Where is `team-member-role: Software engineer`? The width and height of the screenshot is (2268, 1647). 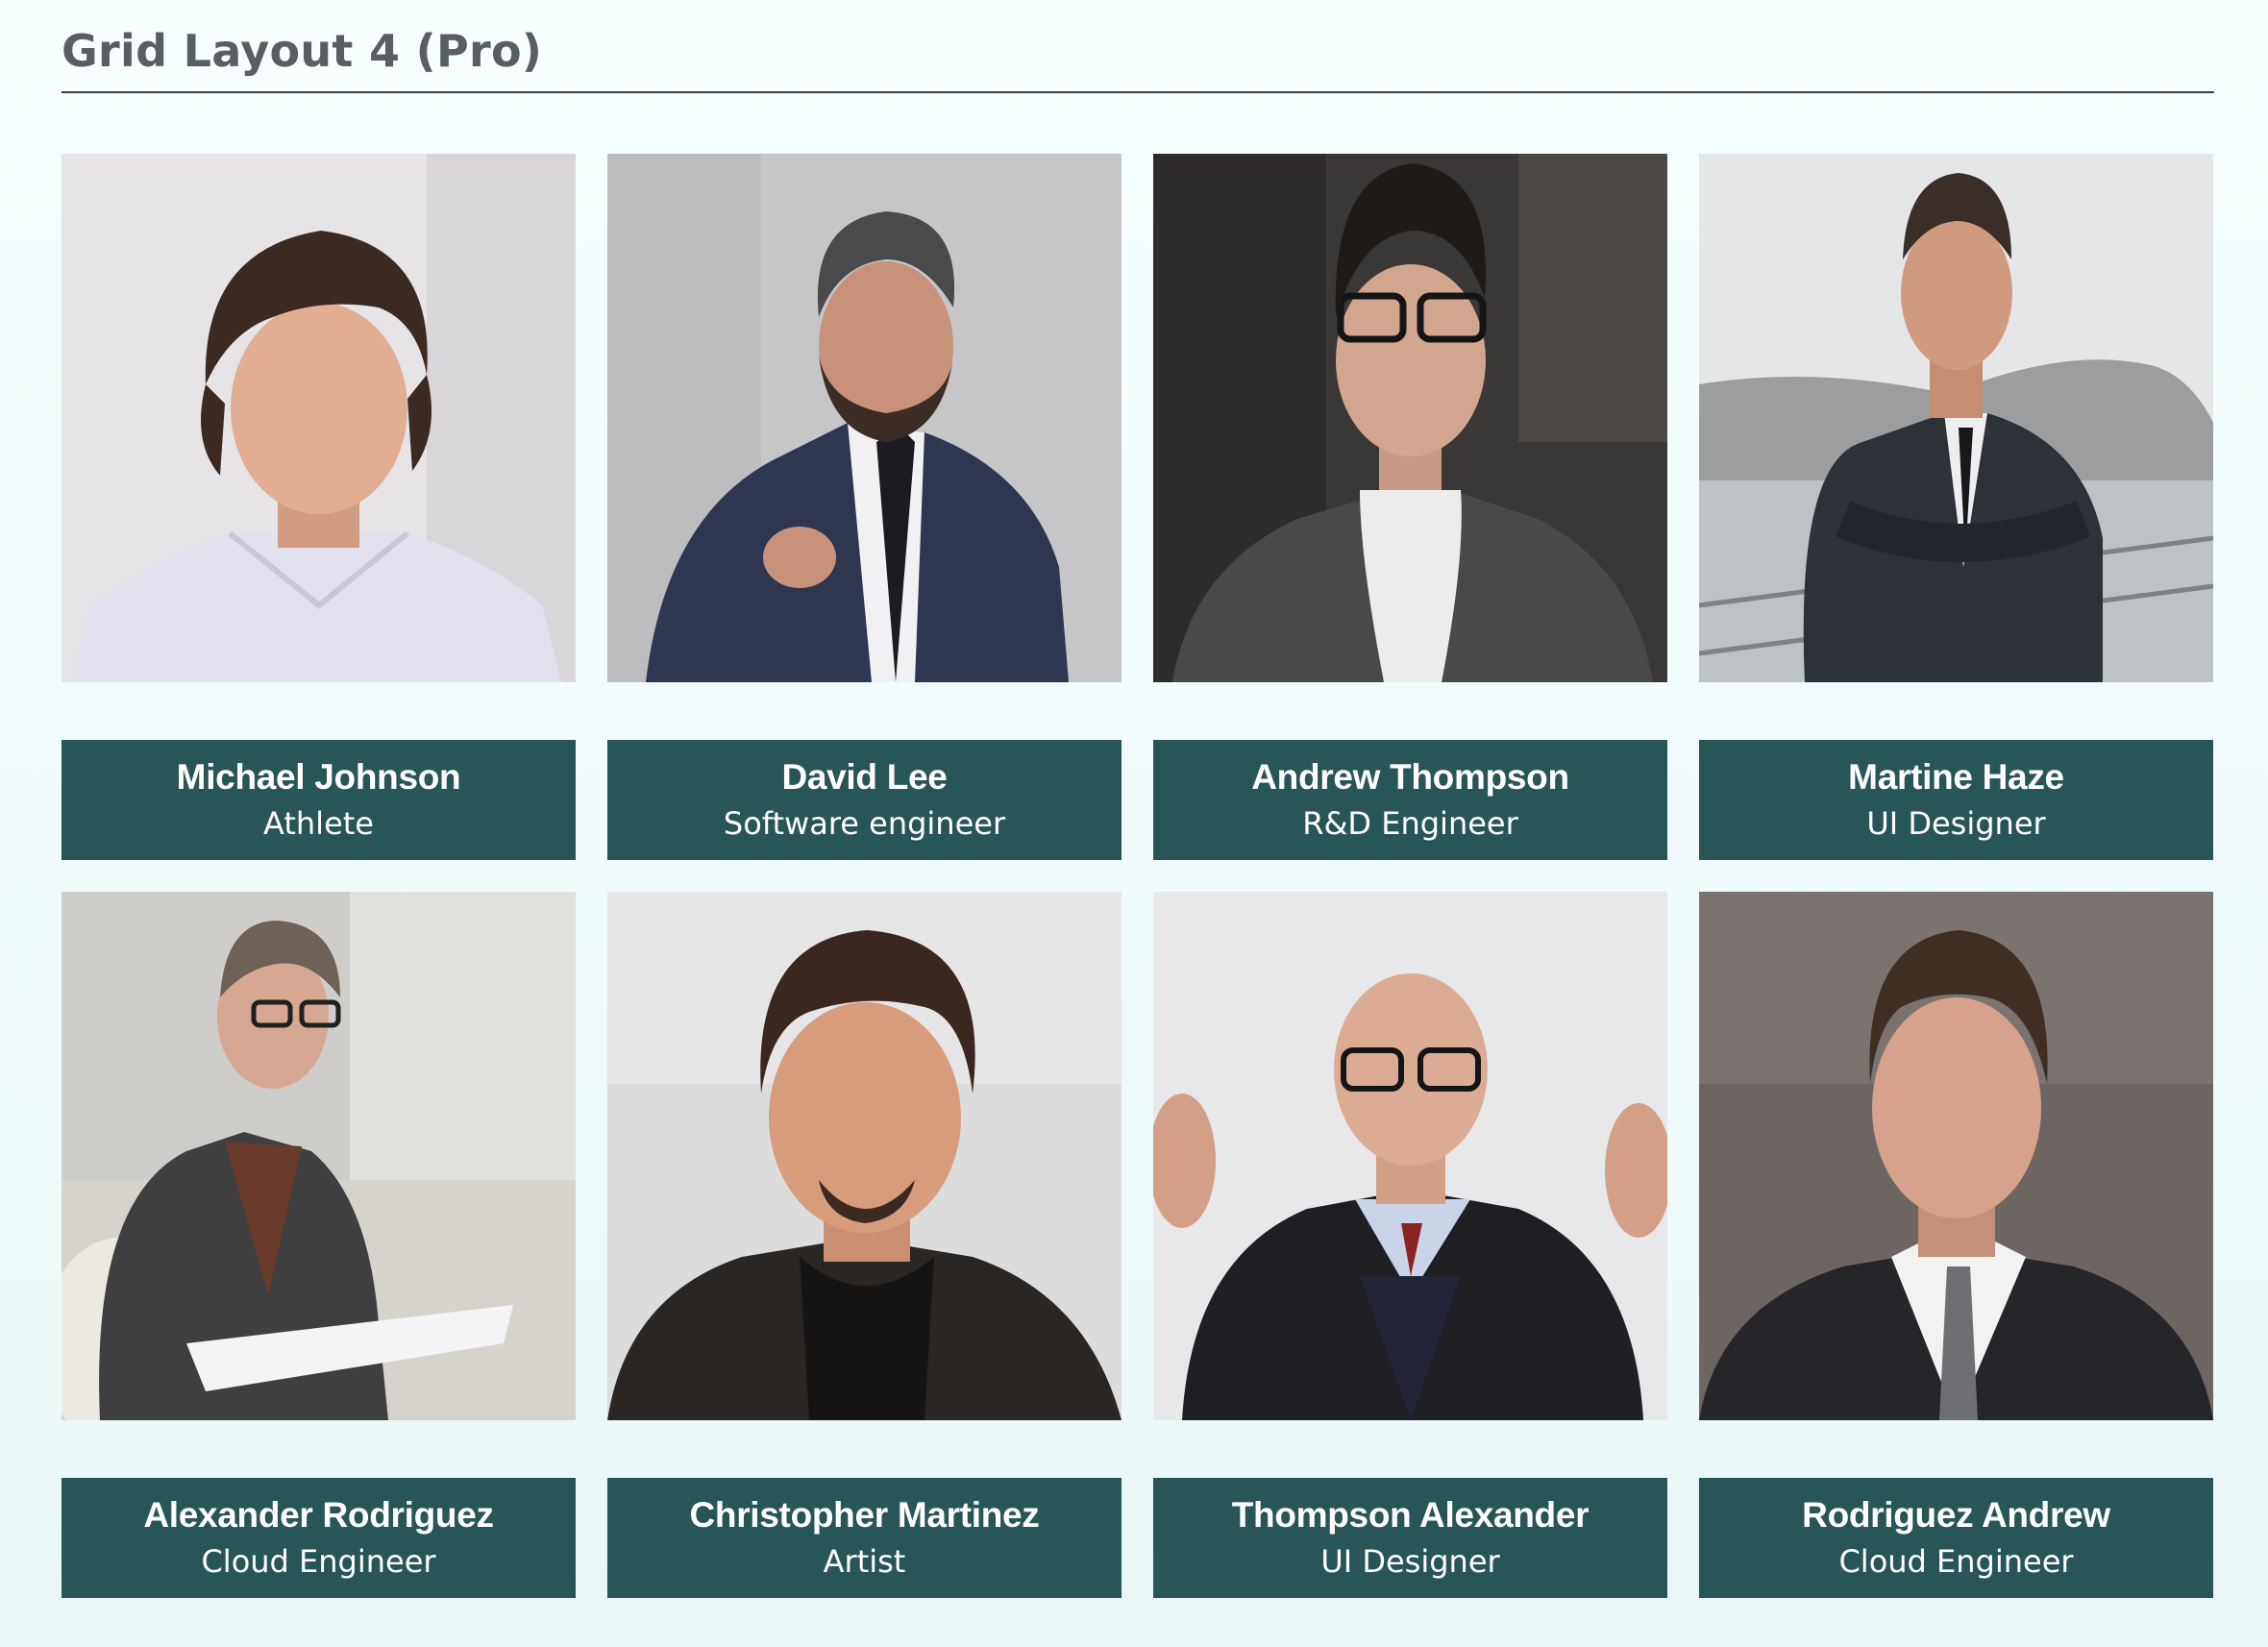
team-member-role: Software engineer is located at coordinates (864, 823).